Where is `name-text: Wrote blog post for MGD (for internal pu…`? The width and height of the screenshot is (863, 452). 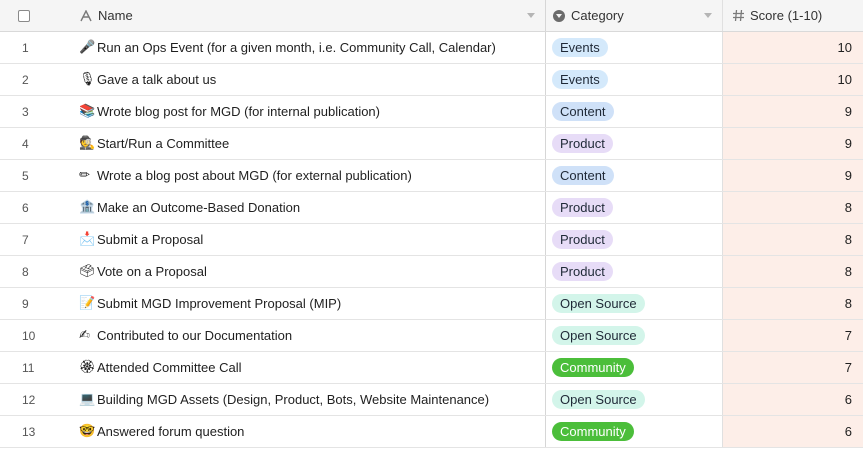
name-text: Wrote blog post for MGD (for internal pu… is located at coordinates (238, 111).